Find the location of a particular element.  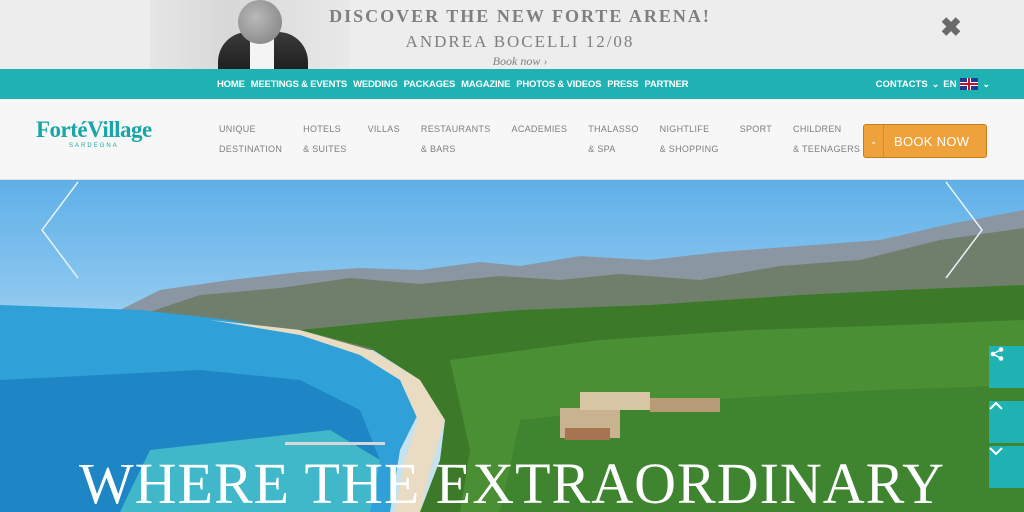

share-icon is located at coordinates (1006, 367).